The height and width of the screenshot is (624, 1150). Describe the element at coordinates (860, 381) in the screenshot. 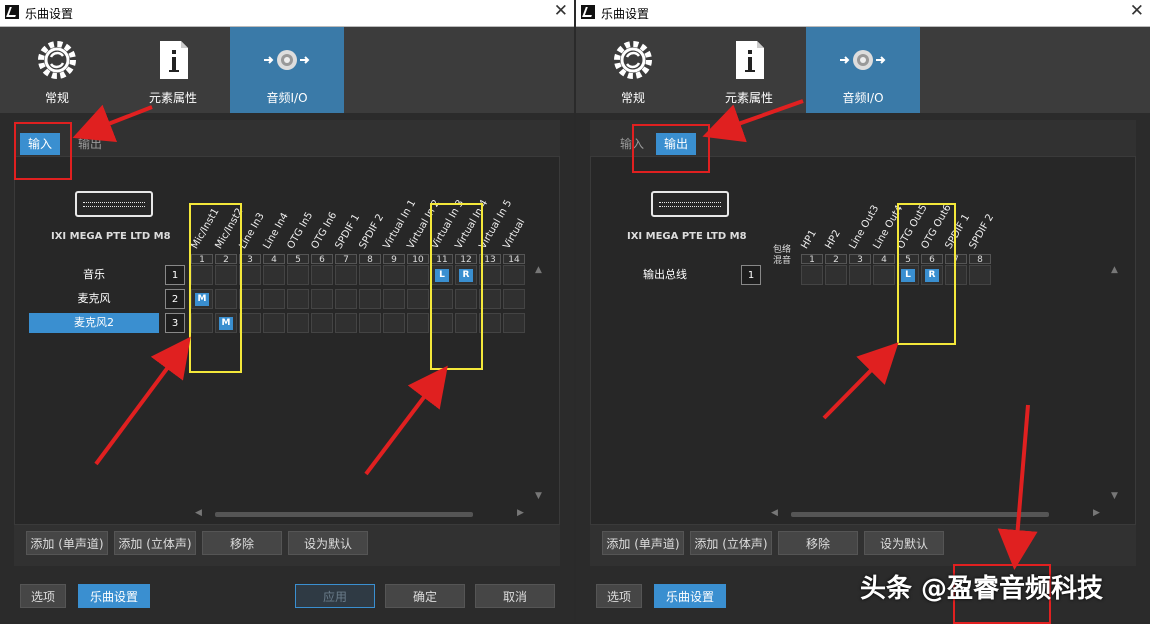

I see `arrow-to-otg-channels` at that location.